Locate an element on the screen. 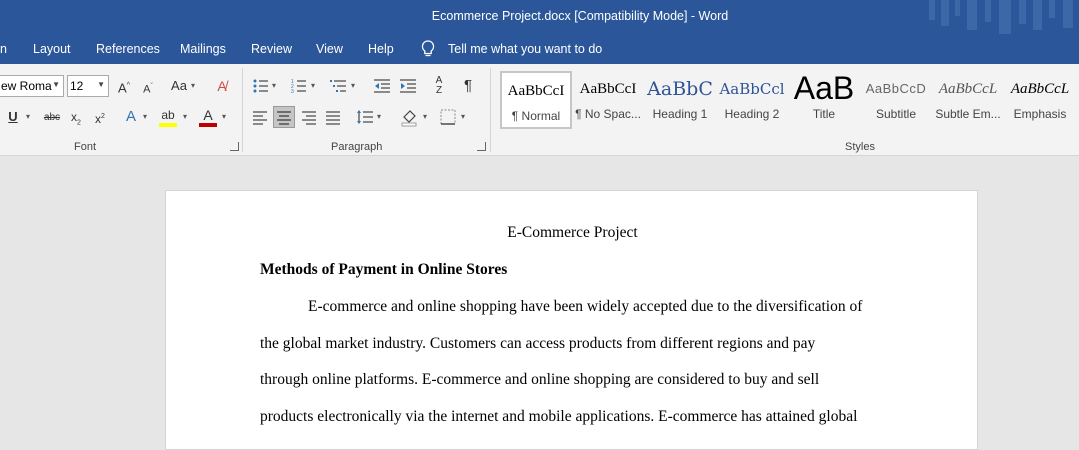 This screenshot has height=450, width=1079. title-bar-decoration is located at coordinates (1001, 17).